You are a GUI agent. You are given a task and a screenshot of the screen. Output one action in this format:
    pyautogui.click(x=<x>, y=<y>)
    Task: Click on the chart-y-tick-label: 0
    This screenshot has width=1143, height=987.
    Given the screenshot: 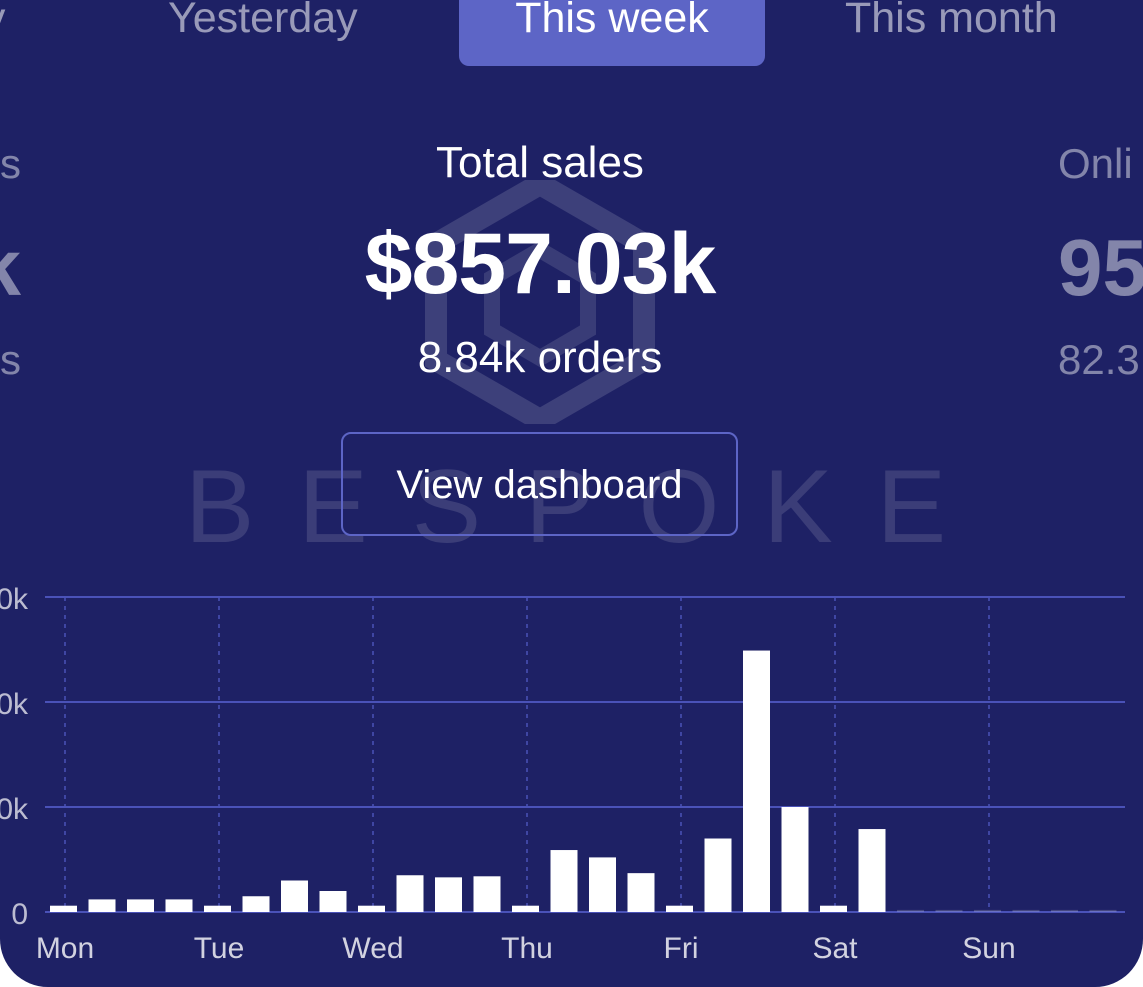 What is the action you would take?
    pyautogui.click(x=19, y=914)
    